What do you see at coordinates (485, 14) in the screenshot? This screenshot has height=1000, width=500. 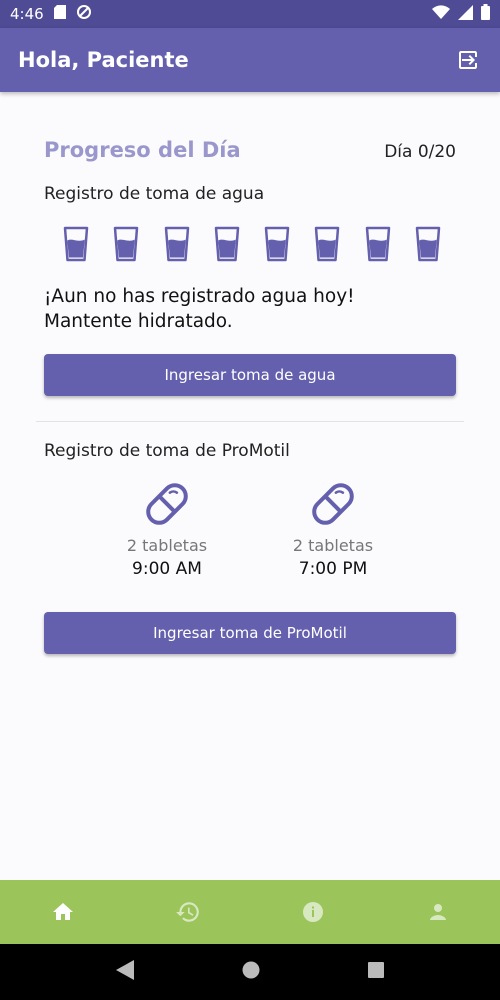 I see `battery-icon` at bounding box center [485, 14].